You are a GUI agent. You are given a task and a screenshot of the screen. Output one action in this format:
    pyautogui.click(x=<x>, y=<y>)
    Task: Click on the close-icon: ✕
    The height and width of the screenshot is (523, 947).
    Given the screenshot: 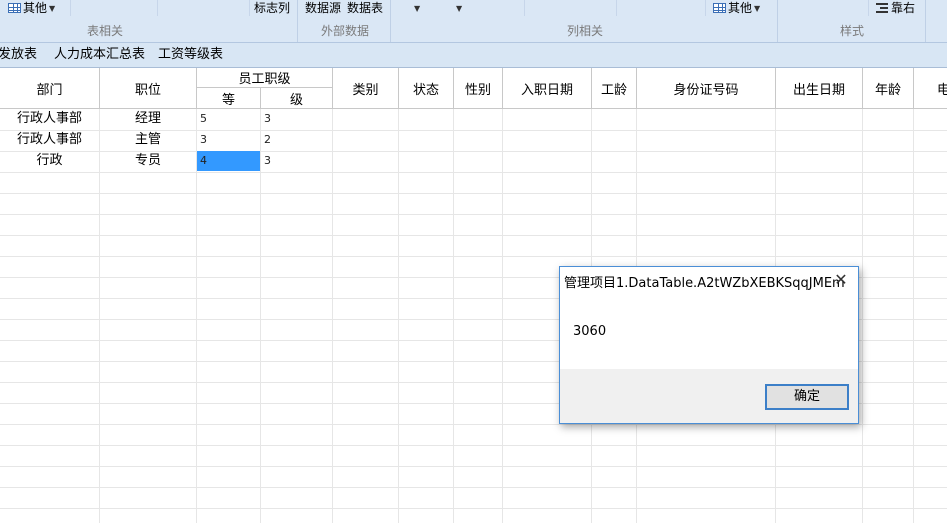 What is the action you would take?
    pyautogui.click(x=841, y=280)
    